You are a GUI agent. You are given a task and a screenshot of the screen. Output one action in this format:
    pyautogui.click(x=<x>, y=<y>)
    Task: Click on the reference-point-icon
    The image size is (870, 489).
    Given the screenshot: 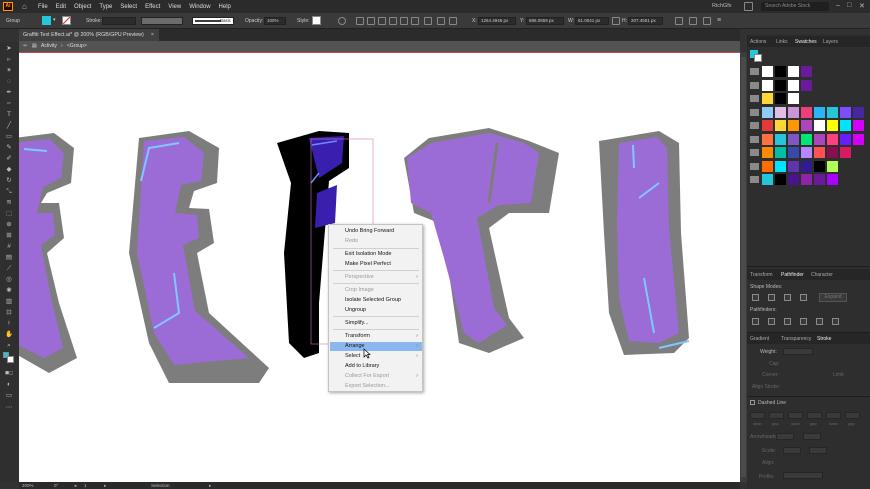 What is the action you would take?
    pyautogui.click(x=453, y=21)
    